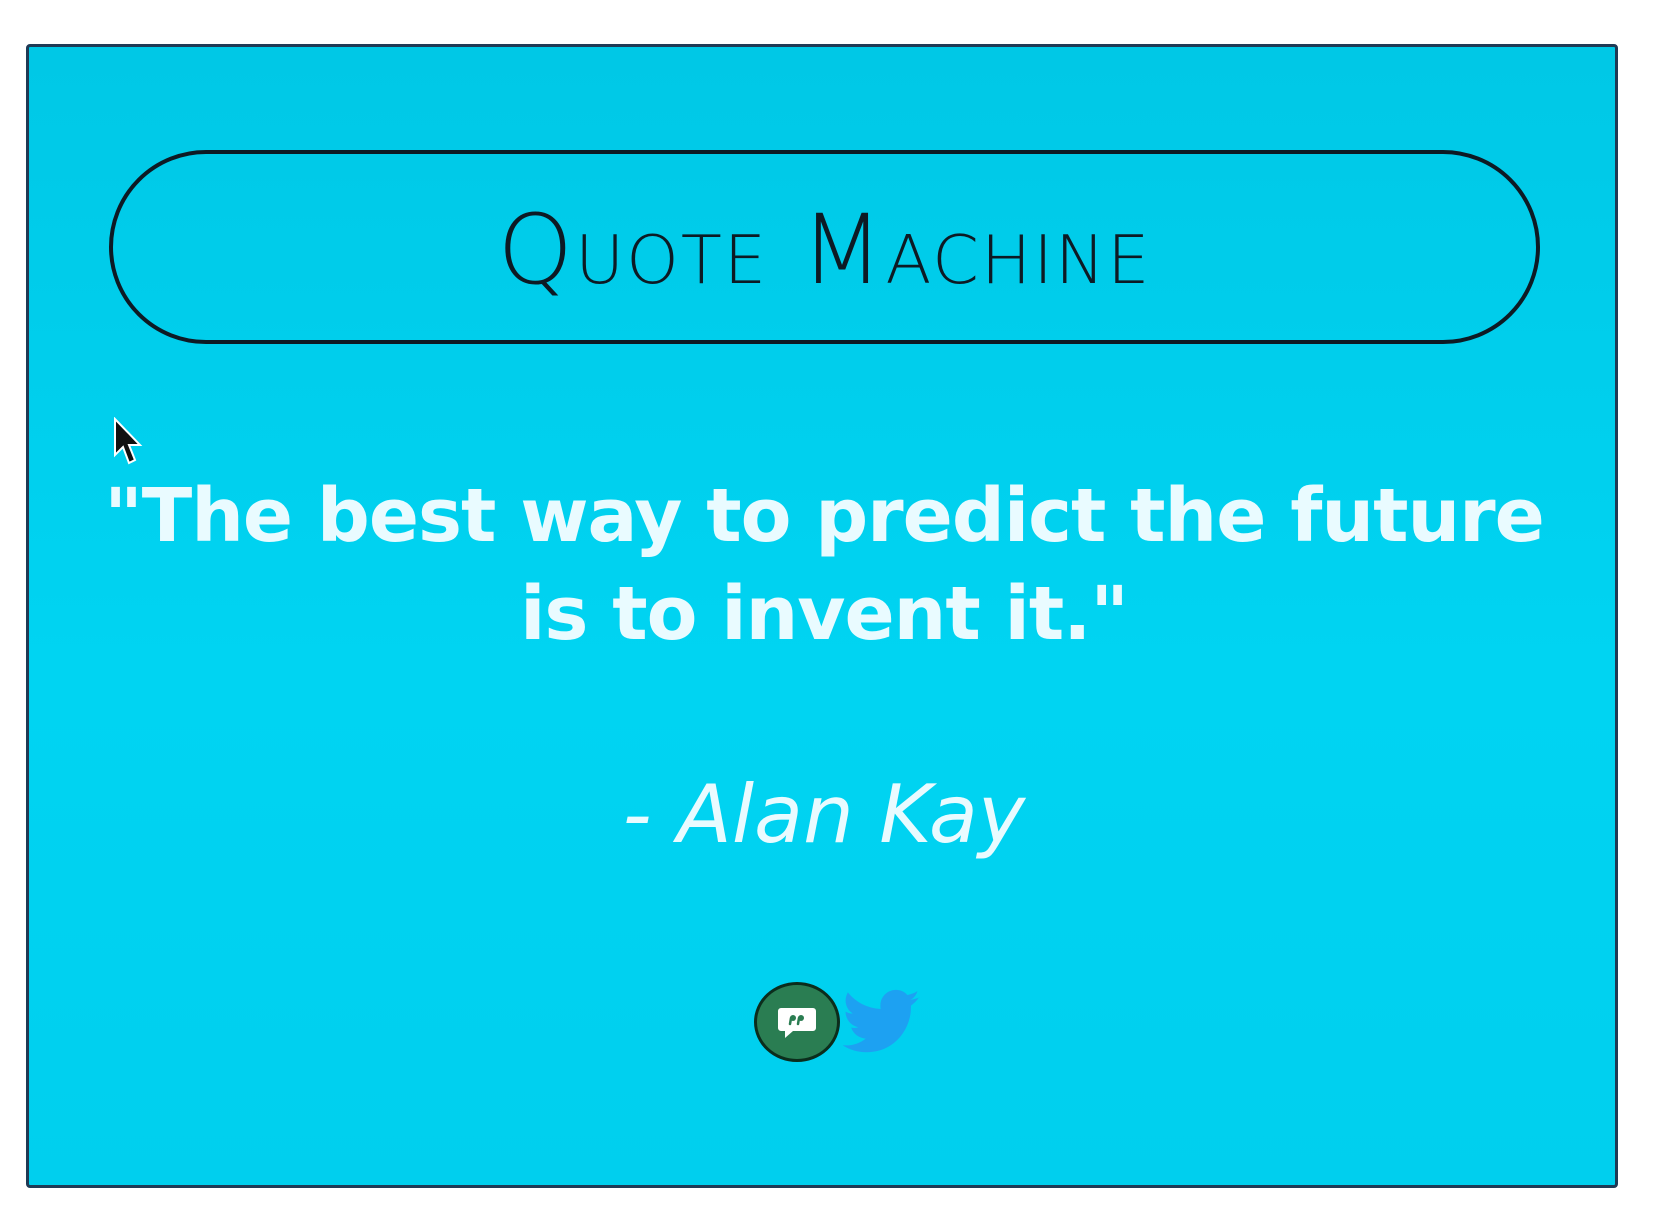  Describe the element at coordinates (824, 814) in the screenshot. I see `quote-author: - Alan Kay` at that location.